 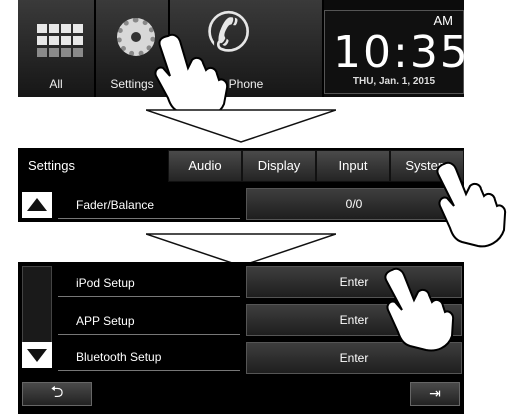 What do you see at coordinates (443, 20) in the screenshot?
I see `clock-ampm: AM` at bounding box center [443, 20].